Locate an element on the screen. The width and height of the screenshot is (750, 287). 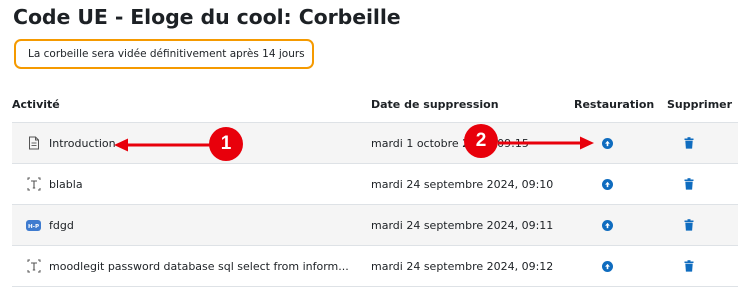
header-activity: Activité is located at coordinates (36, 104).